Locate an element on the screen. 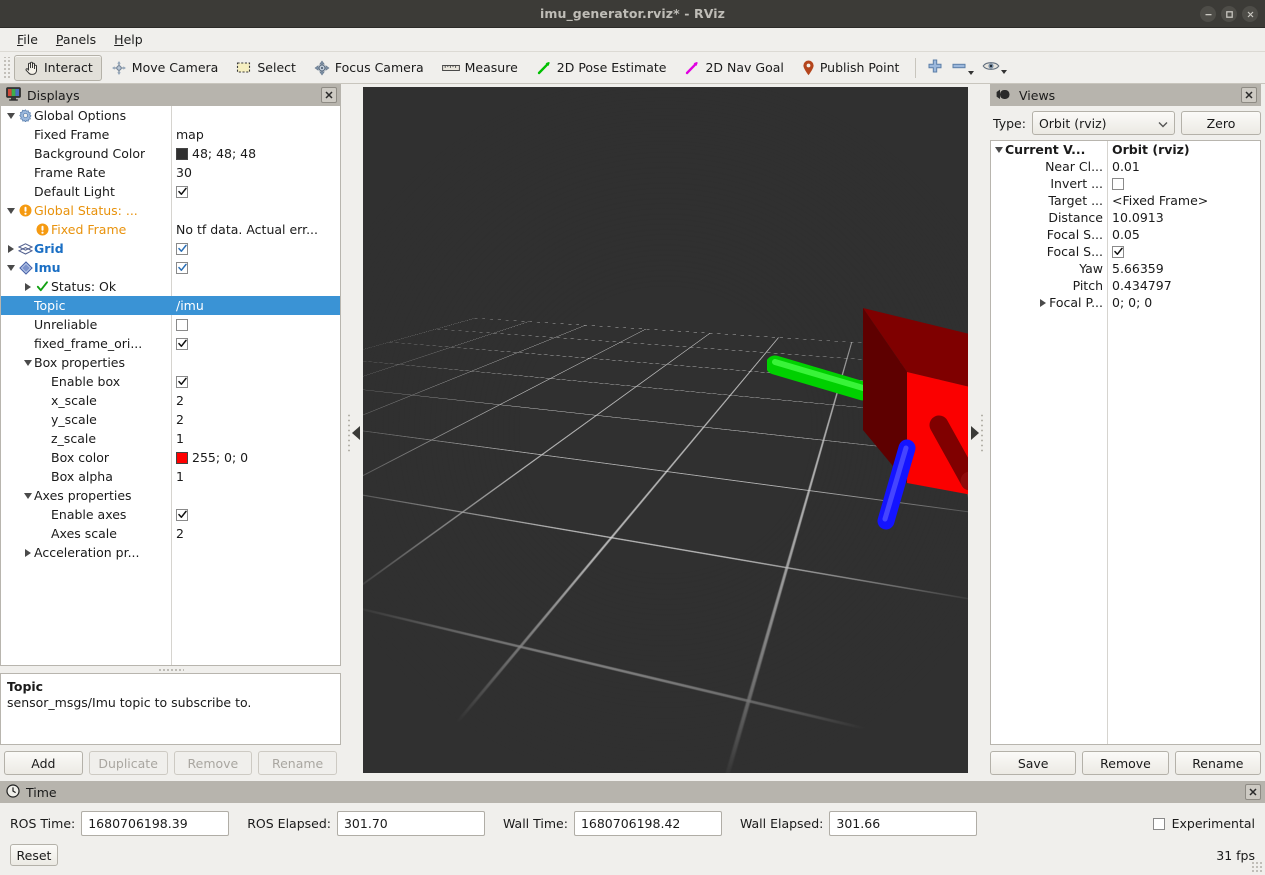 The image size is (1265, 875). add-tool-button is located at coordinates (935, 67).